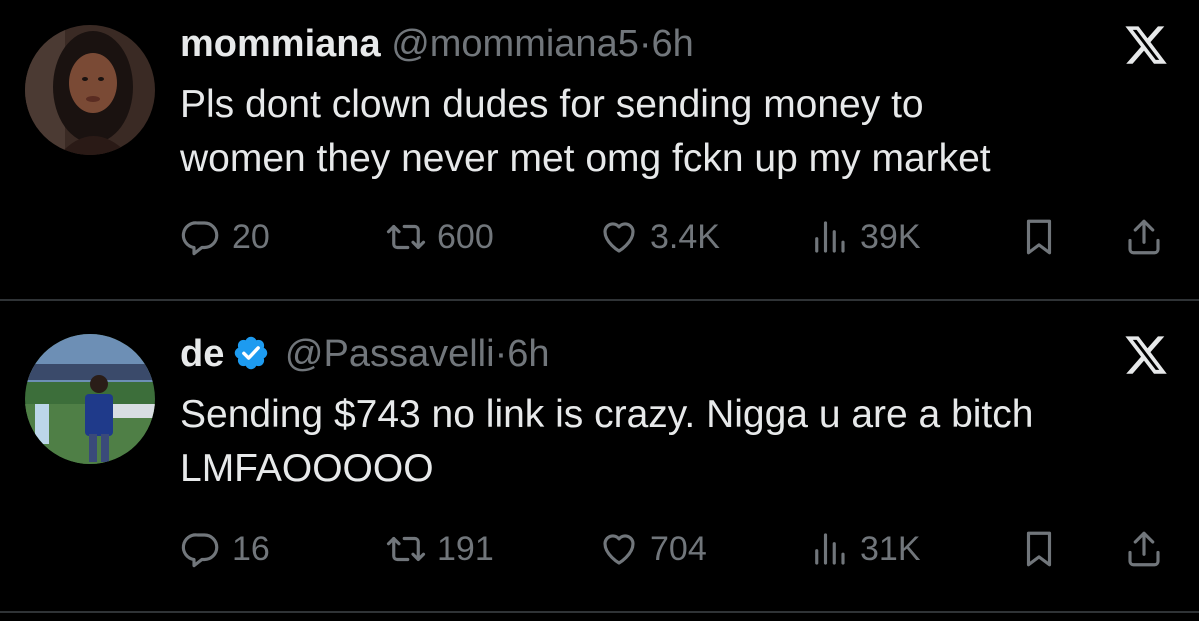 The image size is (1199, 621). What do you see at coordinates (890, 236) in the screenshot?
I see `view-count: 39K` at bounding box center [890, 236].